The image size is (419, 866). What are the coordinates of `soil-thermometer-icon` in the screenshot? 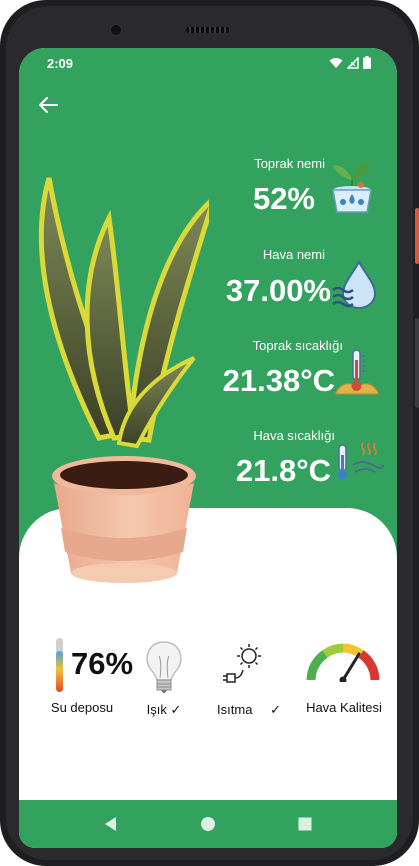 It's located at (357, 372).